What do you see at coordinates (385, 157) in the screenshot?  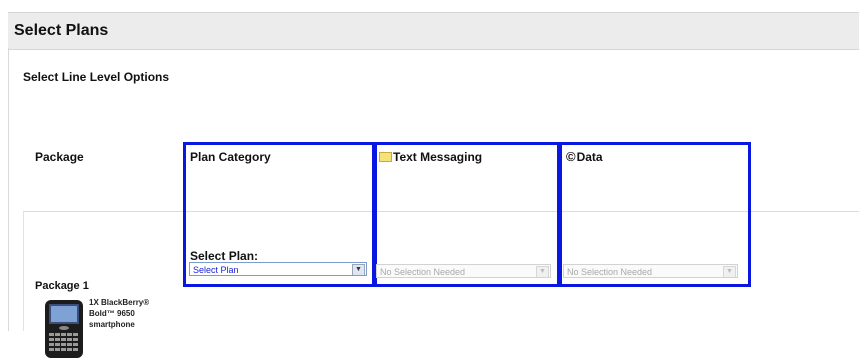 I see `folder-icon` at bounding box center [385, 157].